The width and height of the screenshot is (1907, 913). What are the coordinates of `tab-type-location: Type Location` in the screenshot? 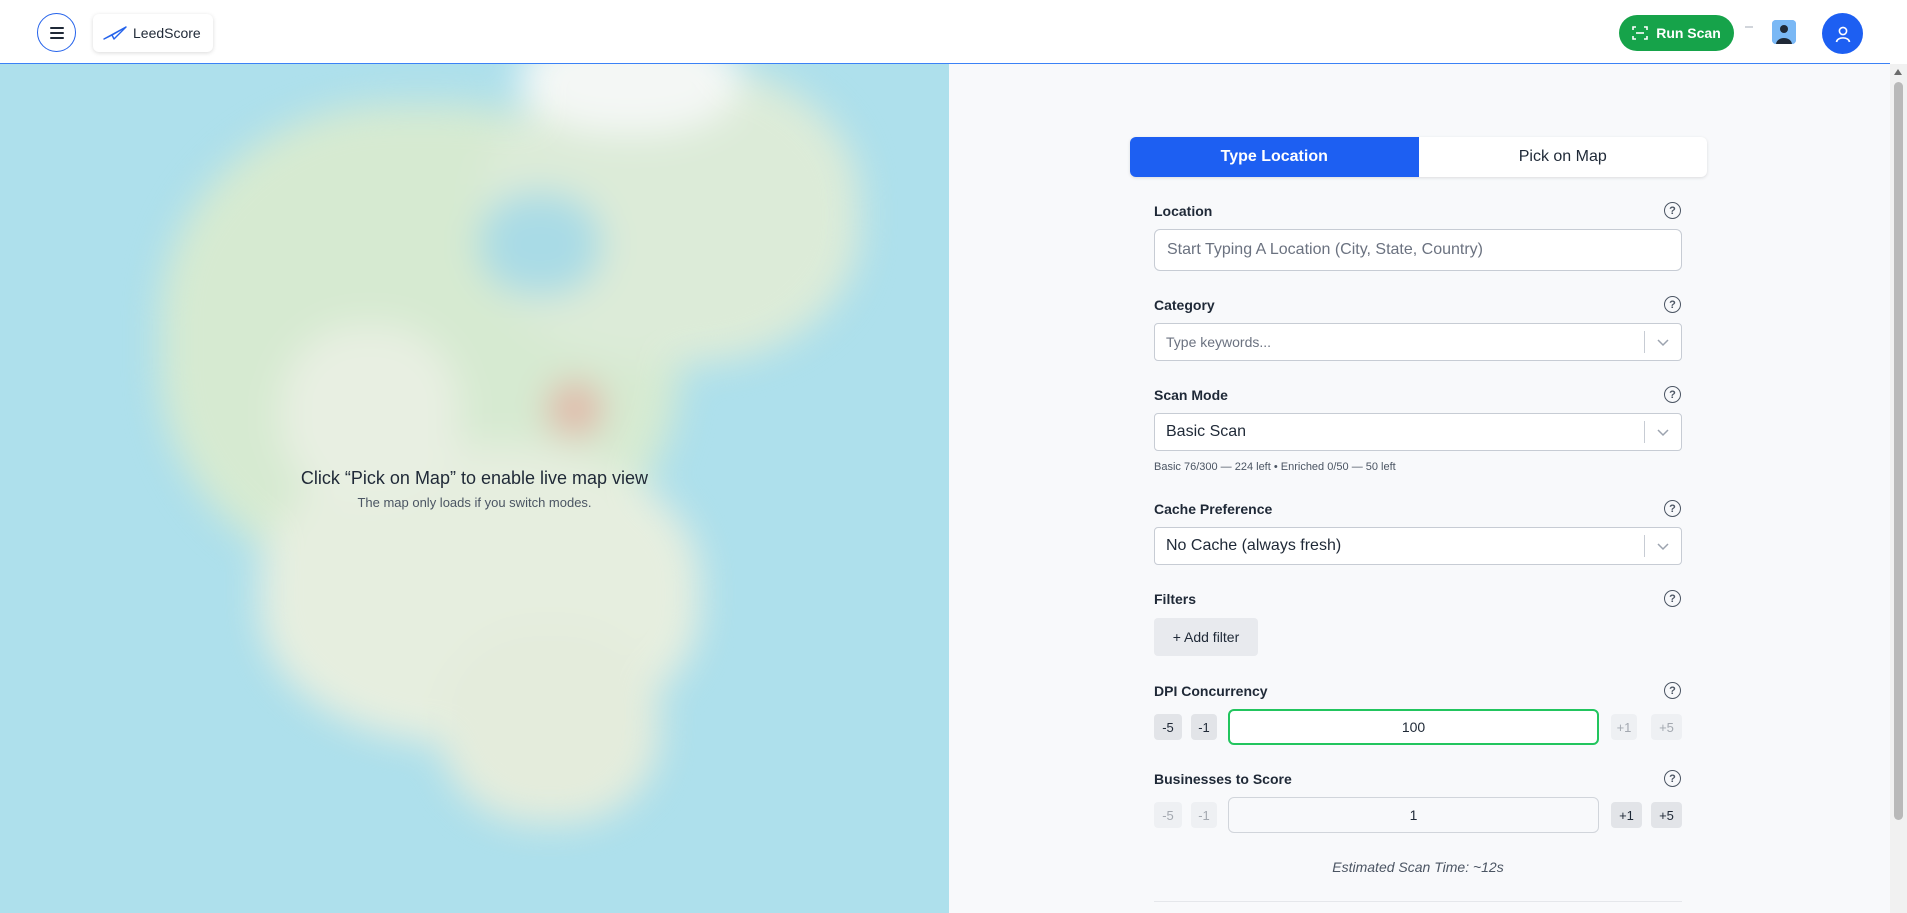 It's located at (1274, 157).